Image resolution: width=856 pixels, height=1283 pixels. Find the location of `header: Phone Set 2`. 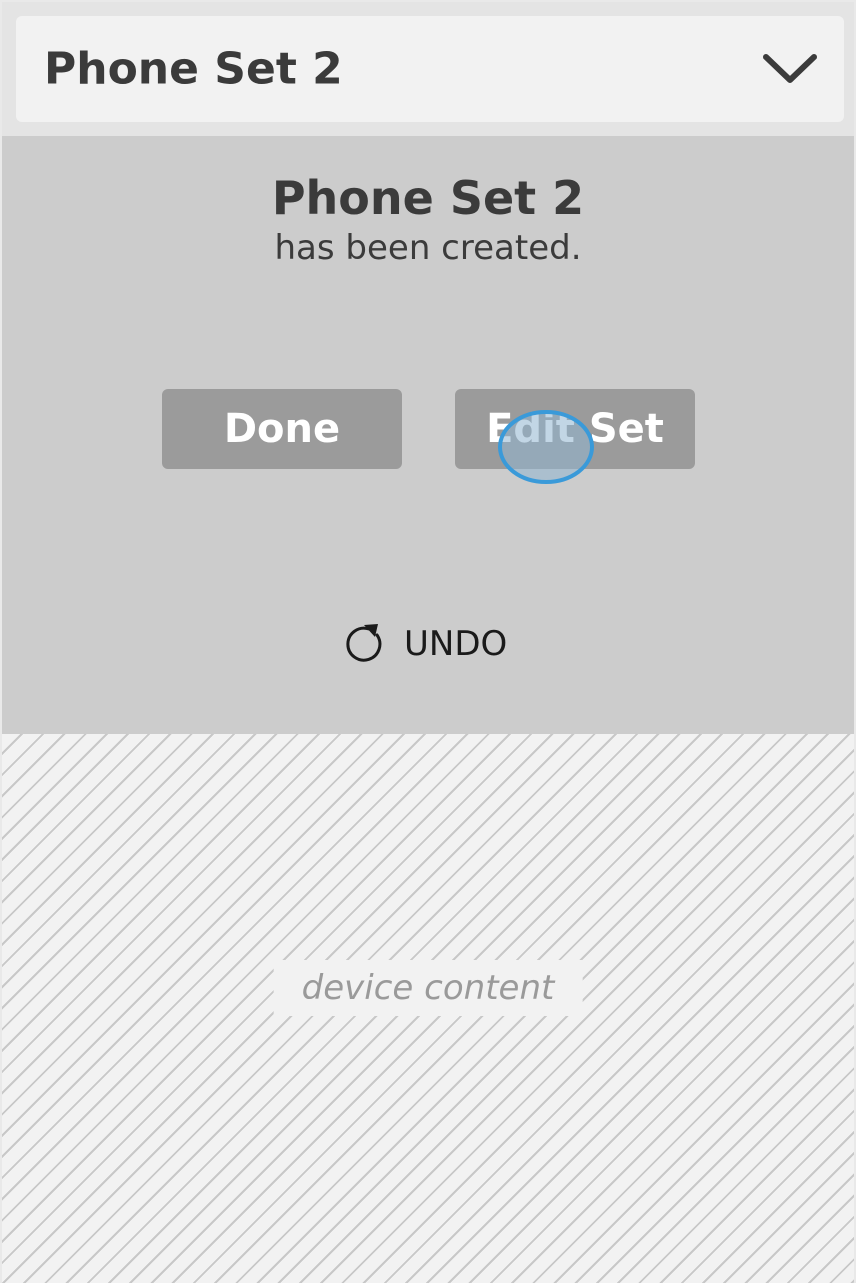

header: Phone Set 2 is located at coordinates (428, 69).